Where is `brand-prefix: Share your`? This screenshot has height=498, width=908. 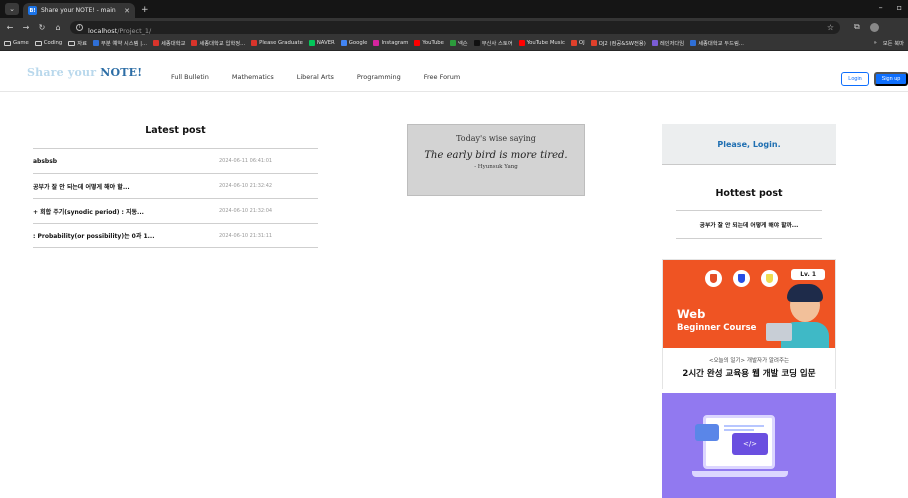
brand-prefix: Share your is located at coordinates (64, 72).